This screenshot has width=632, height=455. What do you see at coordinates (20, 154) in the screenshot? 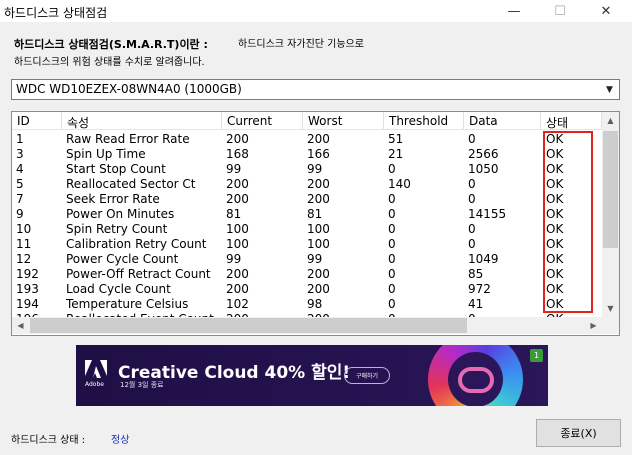
I see `cell-id: 3` at bounding box center [20, 154].